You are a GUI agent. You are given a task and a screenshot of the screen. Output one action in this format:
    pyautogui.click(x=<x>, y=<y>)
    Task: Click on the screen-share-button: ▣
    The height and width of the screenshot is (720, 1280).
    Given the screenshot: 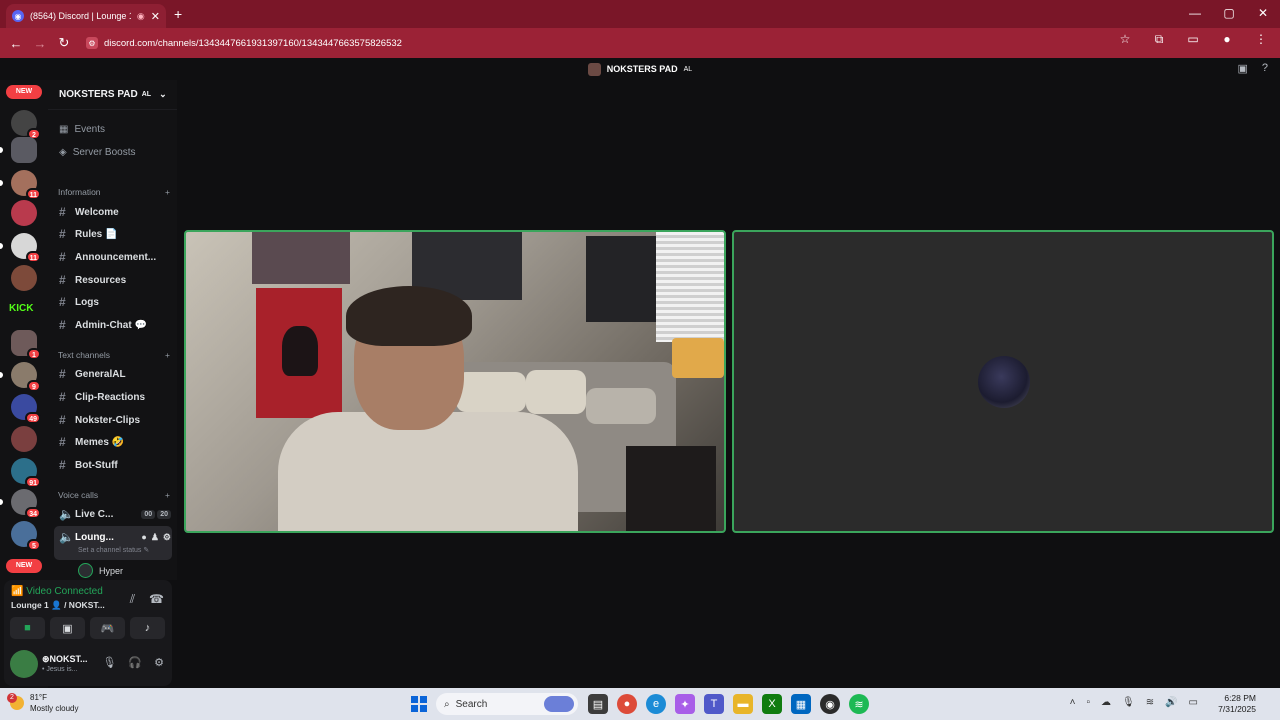 What is the action you would take?
    pyautogui.click(x=67, y=628)
    